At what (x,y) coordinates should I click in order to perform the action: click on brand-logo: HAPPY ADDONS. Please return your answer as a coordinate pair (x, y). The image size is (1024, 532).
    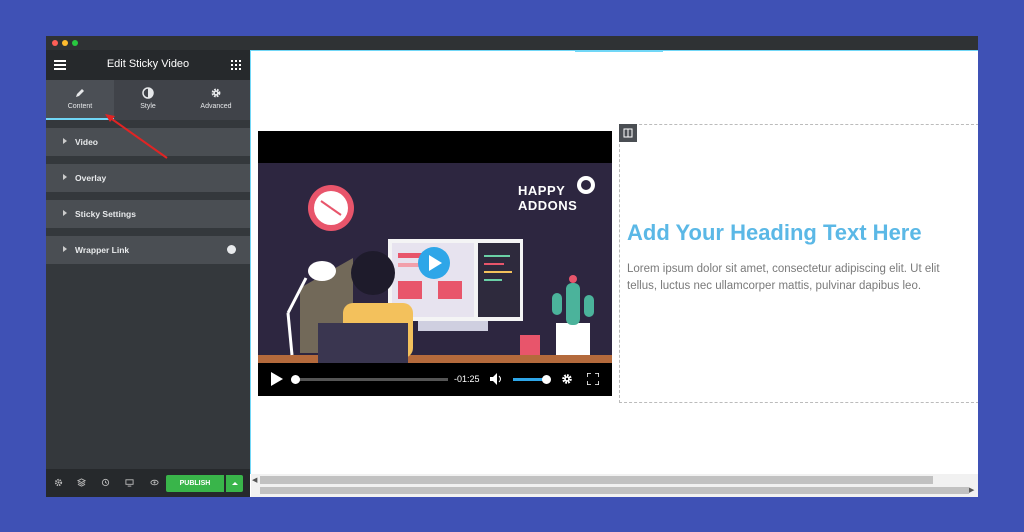
    Looking at the image, I should click on (547, 198).